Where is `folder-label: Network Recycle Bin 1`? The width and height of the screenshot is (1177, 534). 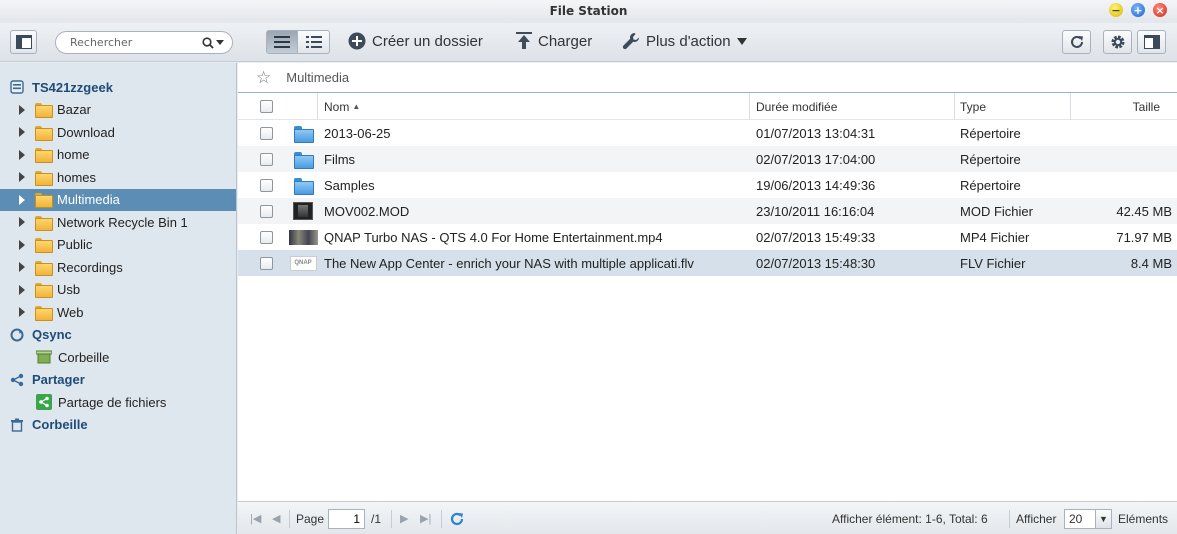
folder-label: Network Recycle Bin 1 is located at coordinates (122, 222).